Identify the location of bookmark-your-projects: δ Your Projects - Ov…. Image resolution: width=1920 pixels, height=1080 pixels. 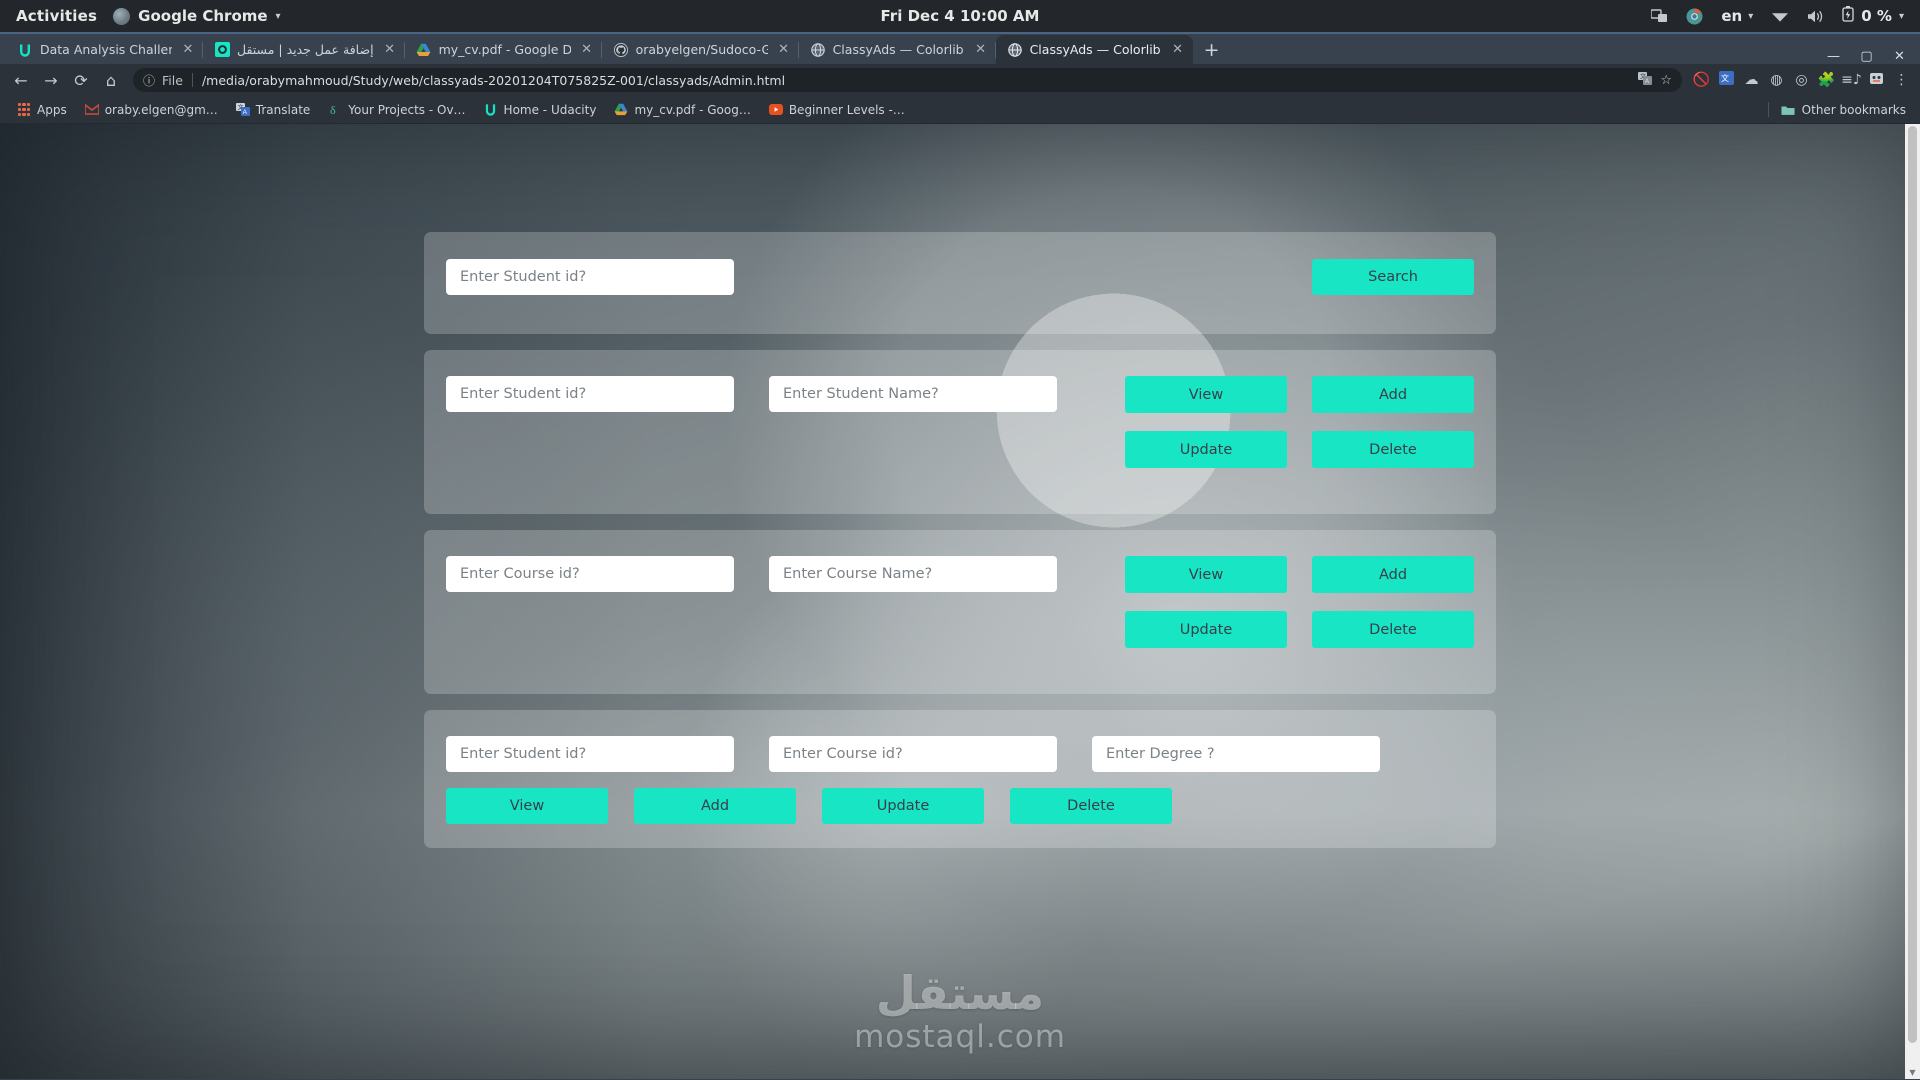
(396, 110).